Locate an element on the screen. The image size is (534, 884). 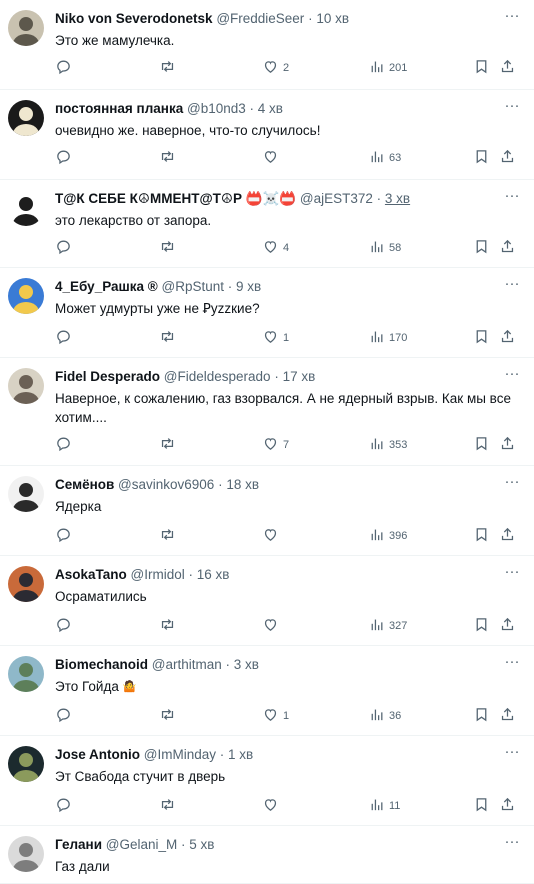
author-name: Гелани is located at coordinates (78, 844).